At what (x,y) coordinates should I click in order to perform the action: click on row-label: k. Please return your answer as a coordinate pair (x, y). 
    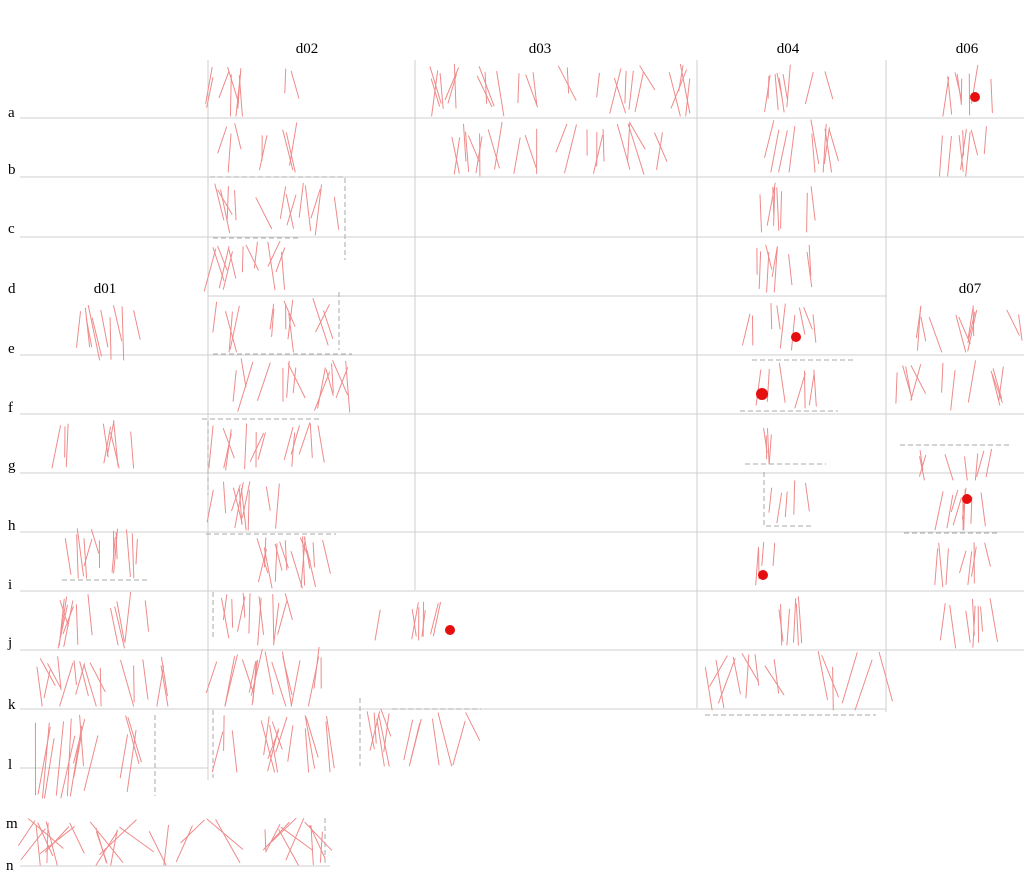
    Looking at the image, I should click on (12, 705).